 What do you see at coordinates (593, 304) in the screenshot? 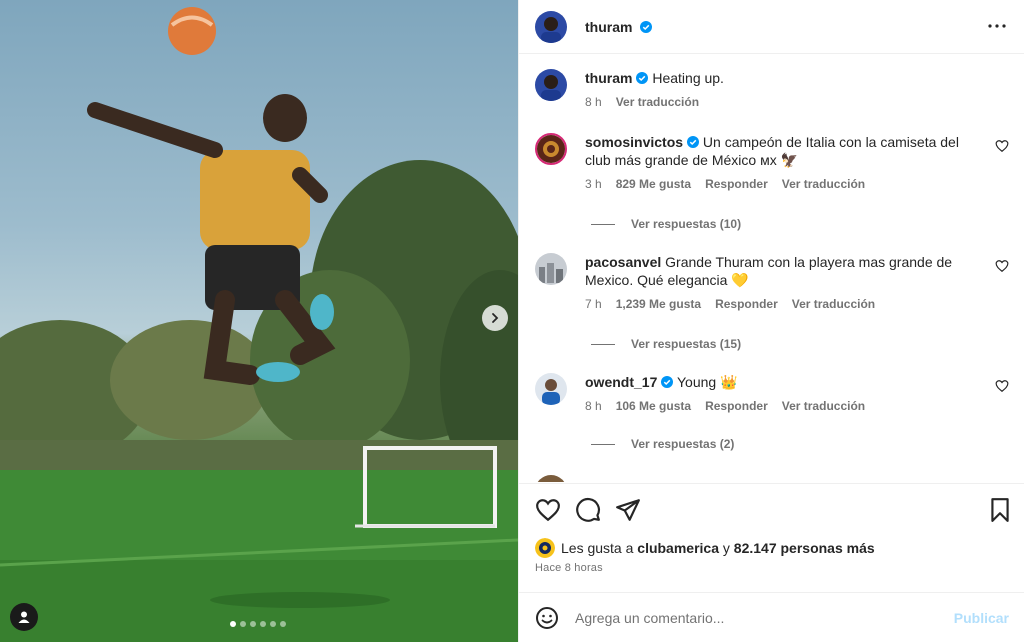
I see `comment-age: 7 h` at bounding box center [593, 304].